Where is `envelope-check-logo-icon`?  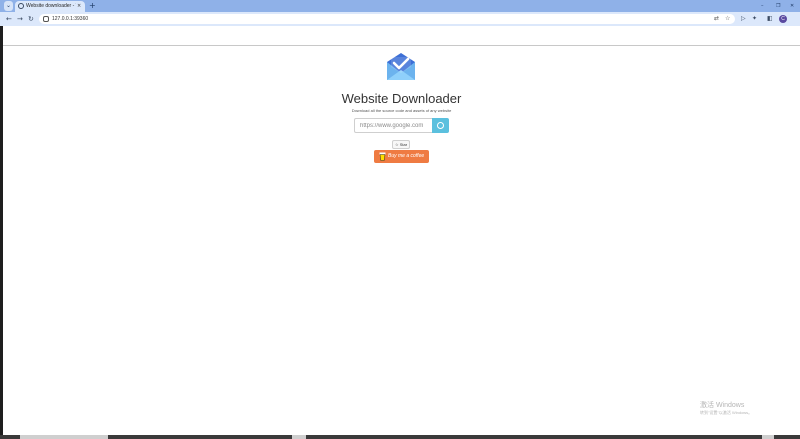 envelope-check-logo-icon is located at coordinates (401, 66).